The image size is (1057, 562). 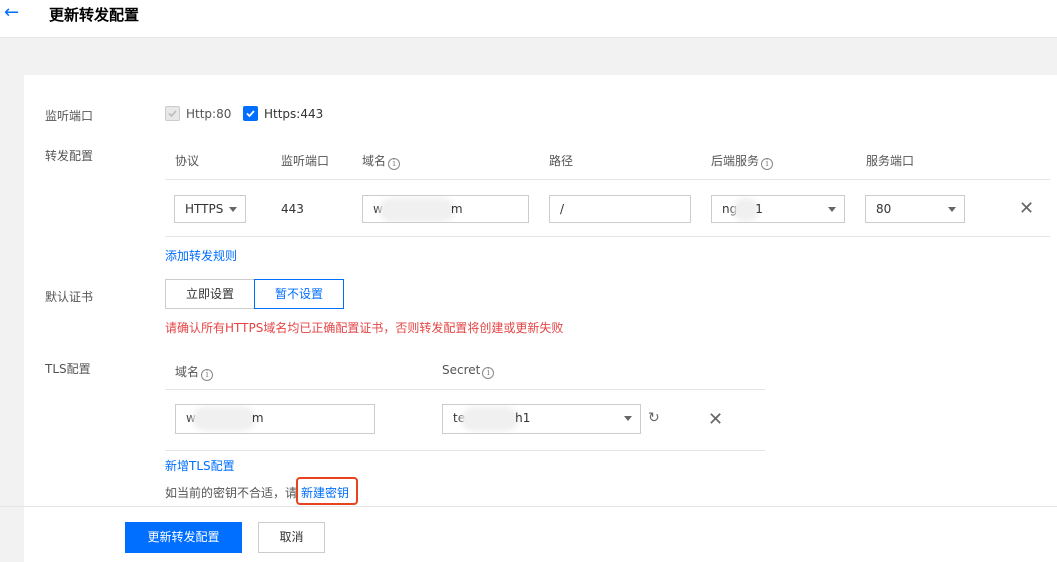 I want to click on secret-value-end: h1, so click(x=523, y=418).